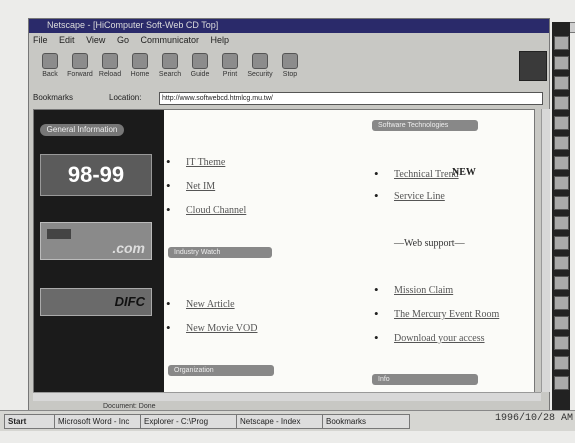 This screenshot has height=443, width=575. I want to click on print-icon, so click(230, 61).